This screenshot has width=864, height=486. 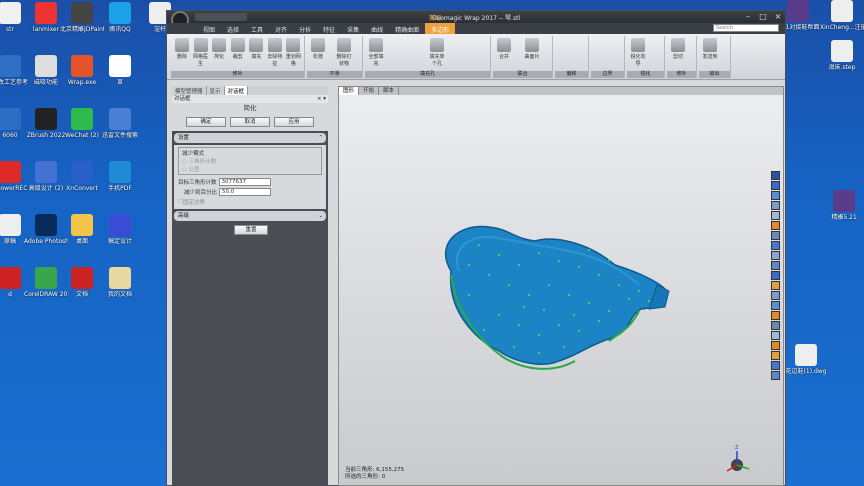 I want to click on cancel-button: 取消, so click(x=250, y=122).